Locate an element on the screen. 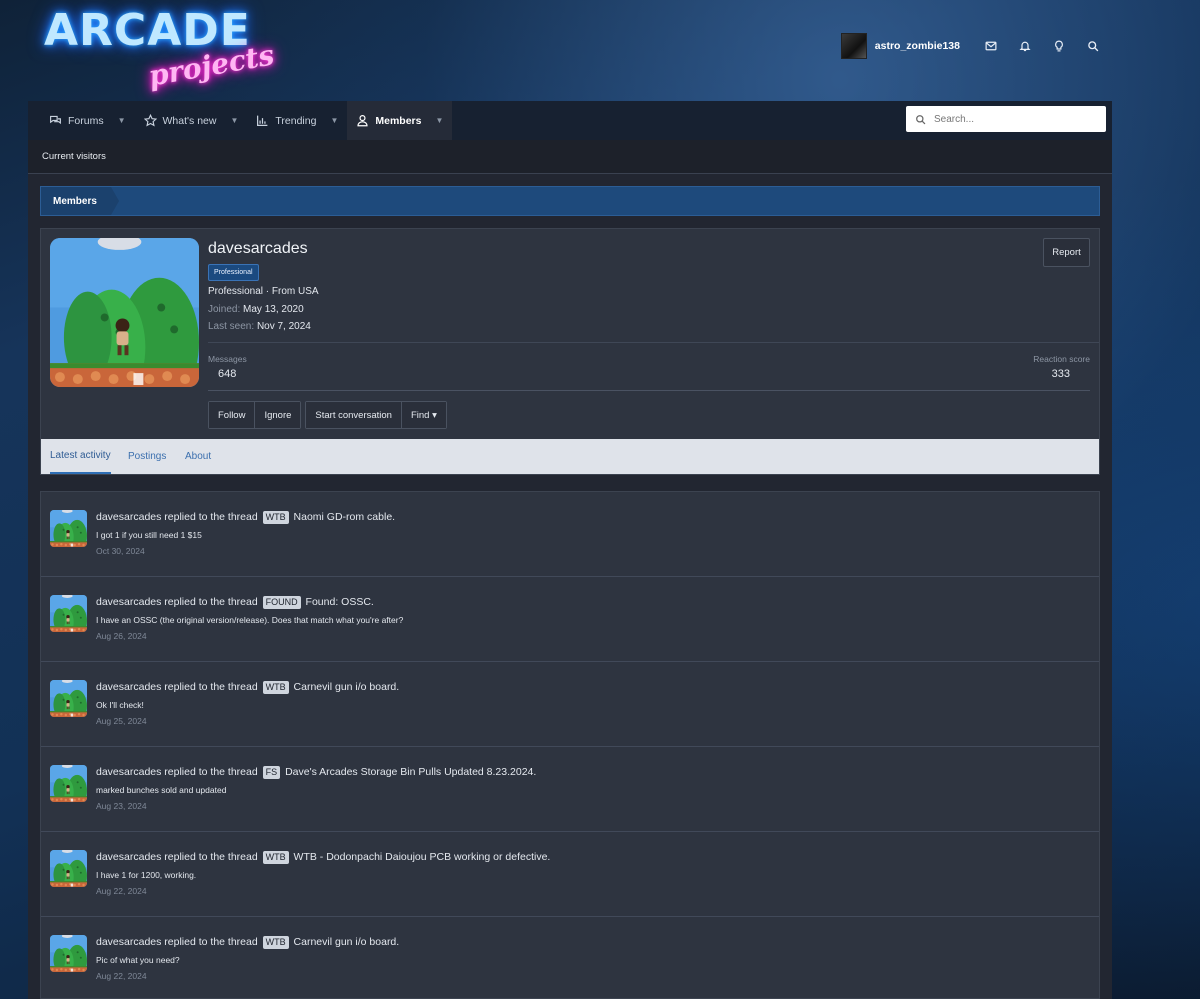 This screenshot has width=1200, height=999. thread-link: Found: OSSC. is located at coordinates (340, 602).